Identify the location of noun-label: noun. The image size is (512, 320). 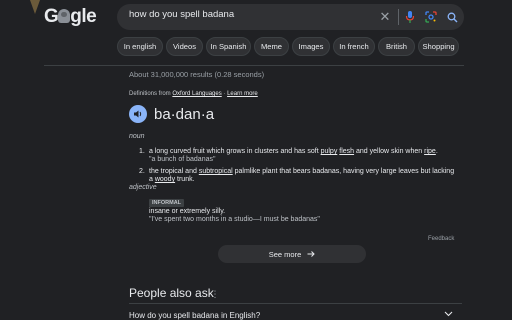
(137, 136).